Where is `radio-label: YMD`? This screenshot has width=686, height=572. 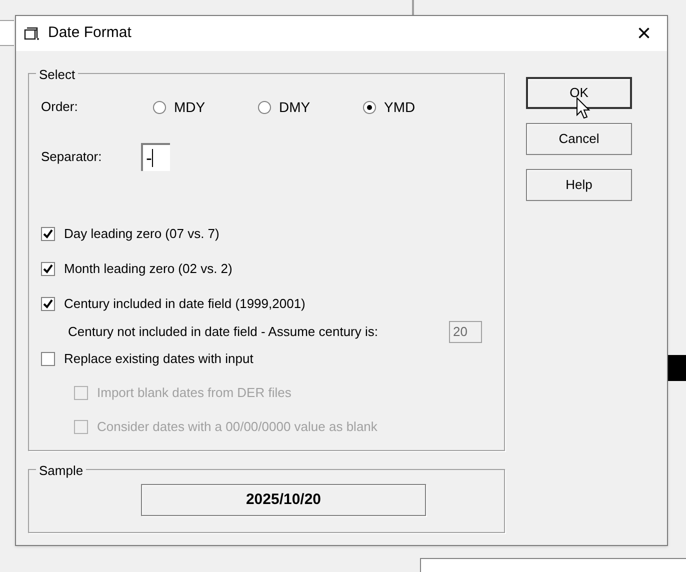 radio-label: YMD is located at coordinates (400, 107).